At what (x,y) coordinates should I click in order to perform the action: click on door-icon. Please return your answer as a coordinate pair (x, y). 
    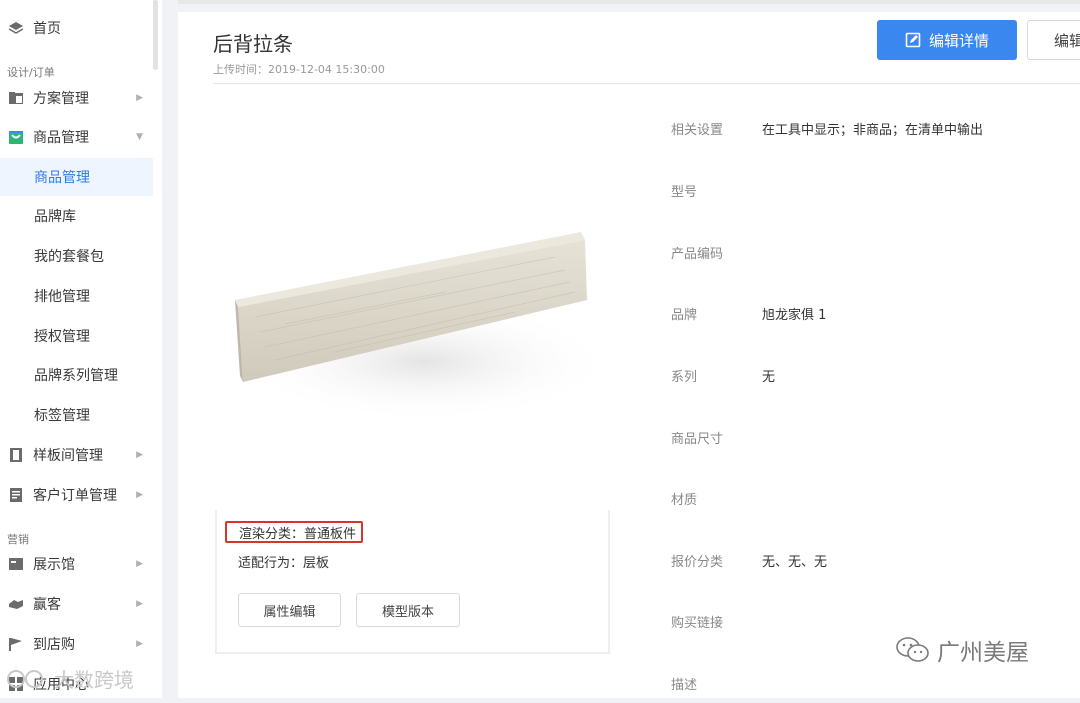
    Looking at the image, I should click on (16, 455).